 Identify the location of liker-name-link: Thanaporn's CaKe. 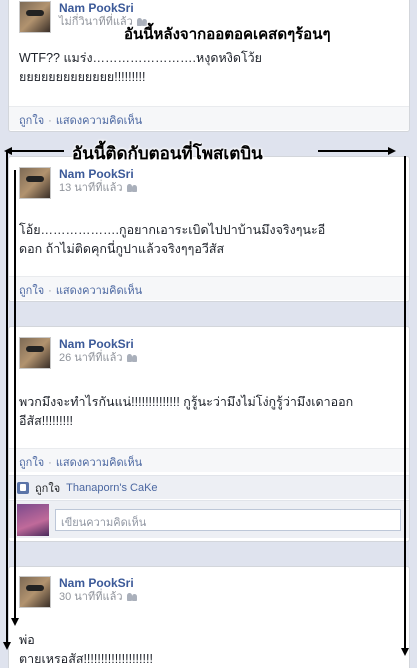
(111, 488).